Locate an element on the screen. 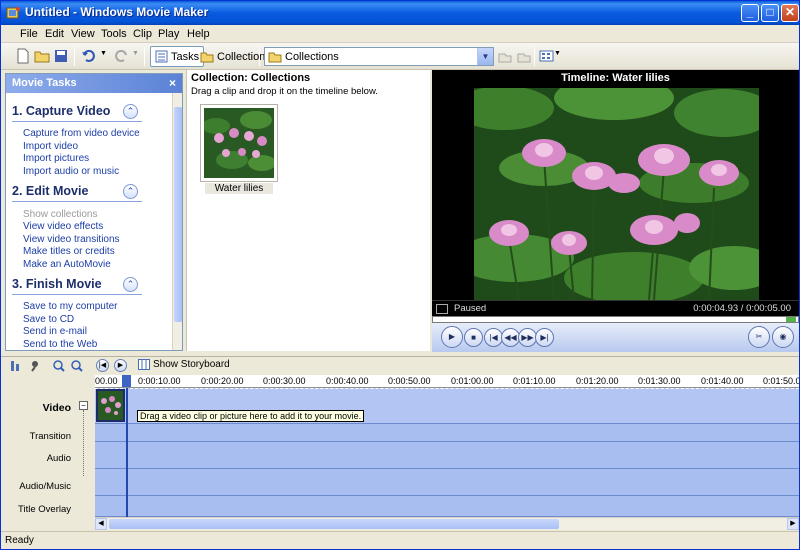 This screenshot has width=800, height=550. collapse-video-track-icon: − is located at coordinates (83, 405).